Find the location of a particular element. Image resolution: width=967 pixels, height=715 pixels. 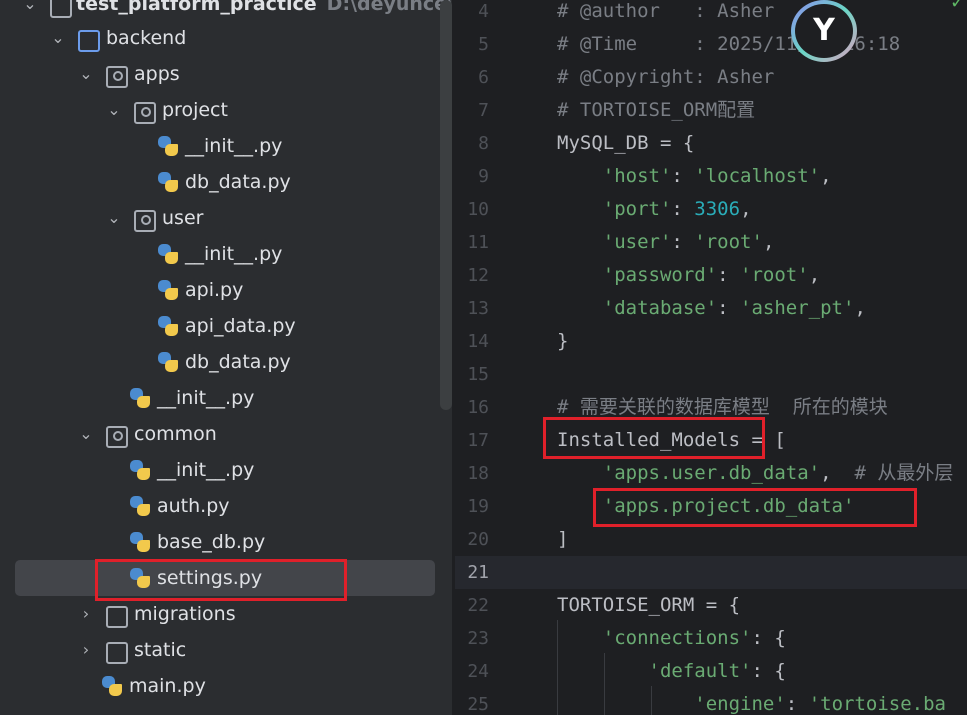

code-line: 12 'password': 'root', is located at coordinates (711, 275).